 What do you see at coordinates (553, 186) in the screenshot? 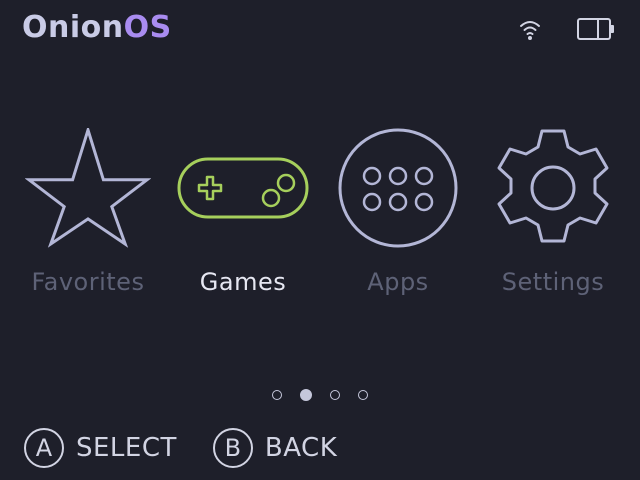
I see `gear-icon` at bounding box center [553, 186].